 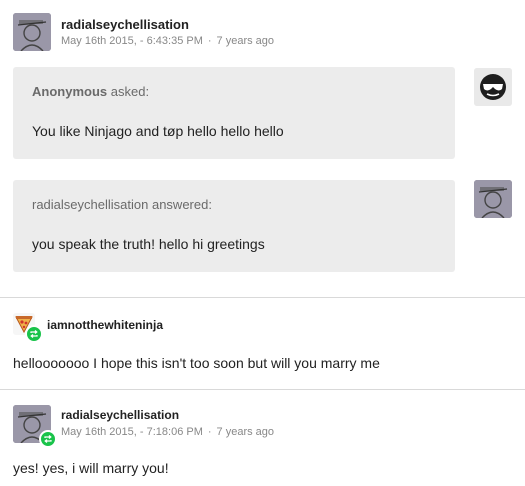 I want to click on question-header: Anonymous asked:, so click(x=90, y=91).